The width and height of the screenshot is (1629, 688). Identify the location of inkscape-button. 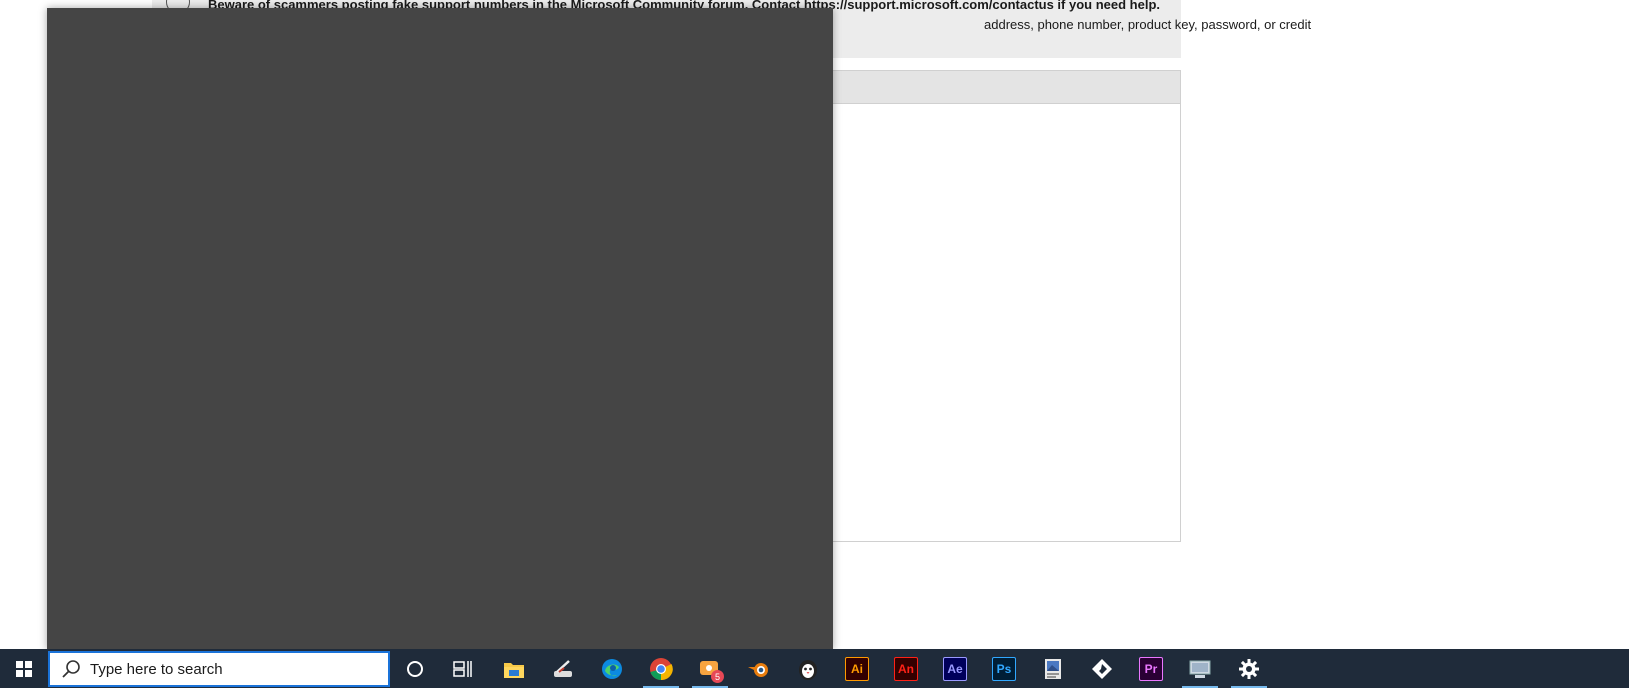
(1102, 668).